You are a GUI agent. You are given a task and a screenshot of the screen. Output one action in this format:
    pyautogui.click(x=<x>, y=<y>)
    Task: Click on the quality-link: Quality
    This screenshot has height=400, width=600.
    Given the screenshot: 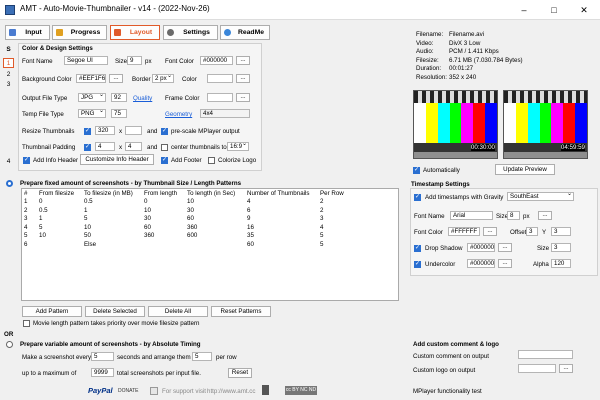 What is the action you would take?
    pyautogui.click(x=142, y=98)
    